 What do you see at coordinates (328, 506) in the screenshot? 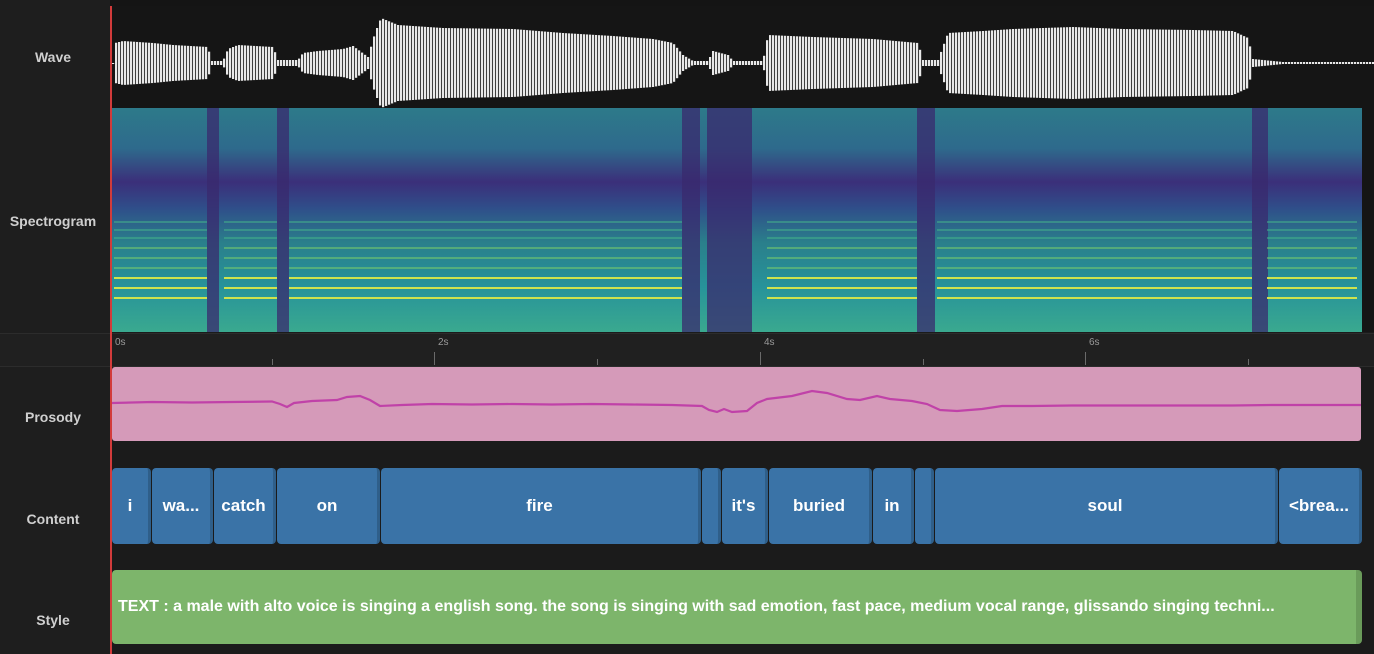
I see `content-segment: on` at bounding box center [328, 506].